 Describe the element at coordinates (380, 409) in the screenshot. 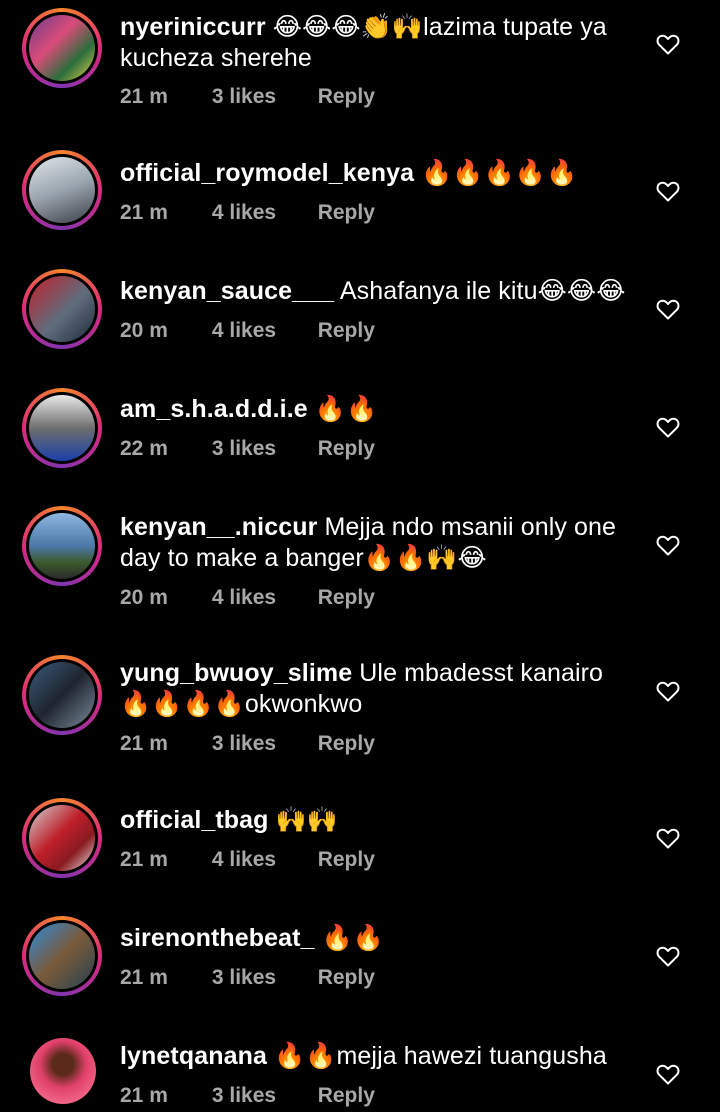

I see `comment-text-block: am_s.h.a.d.d.i.e 🔥🔥` at that location.